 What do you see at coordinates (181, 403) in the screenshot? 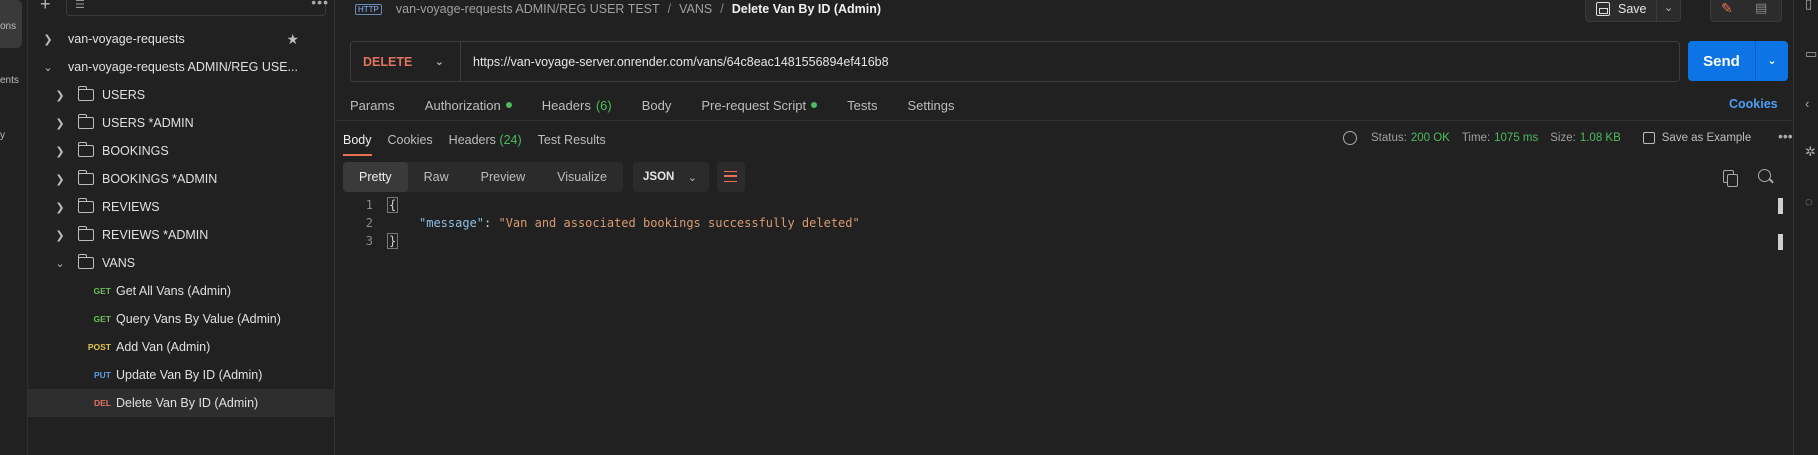
I see `sidebar-request-delete-van: DEL Delete Van By ID (Admin)` at bounding box center [181, 403].